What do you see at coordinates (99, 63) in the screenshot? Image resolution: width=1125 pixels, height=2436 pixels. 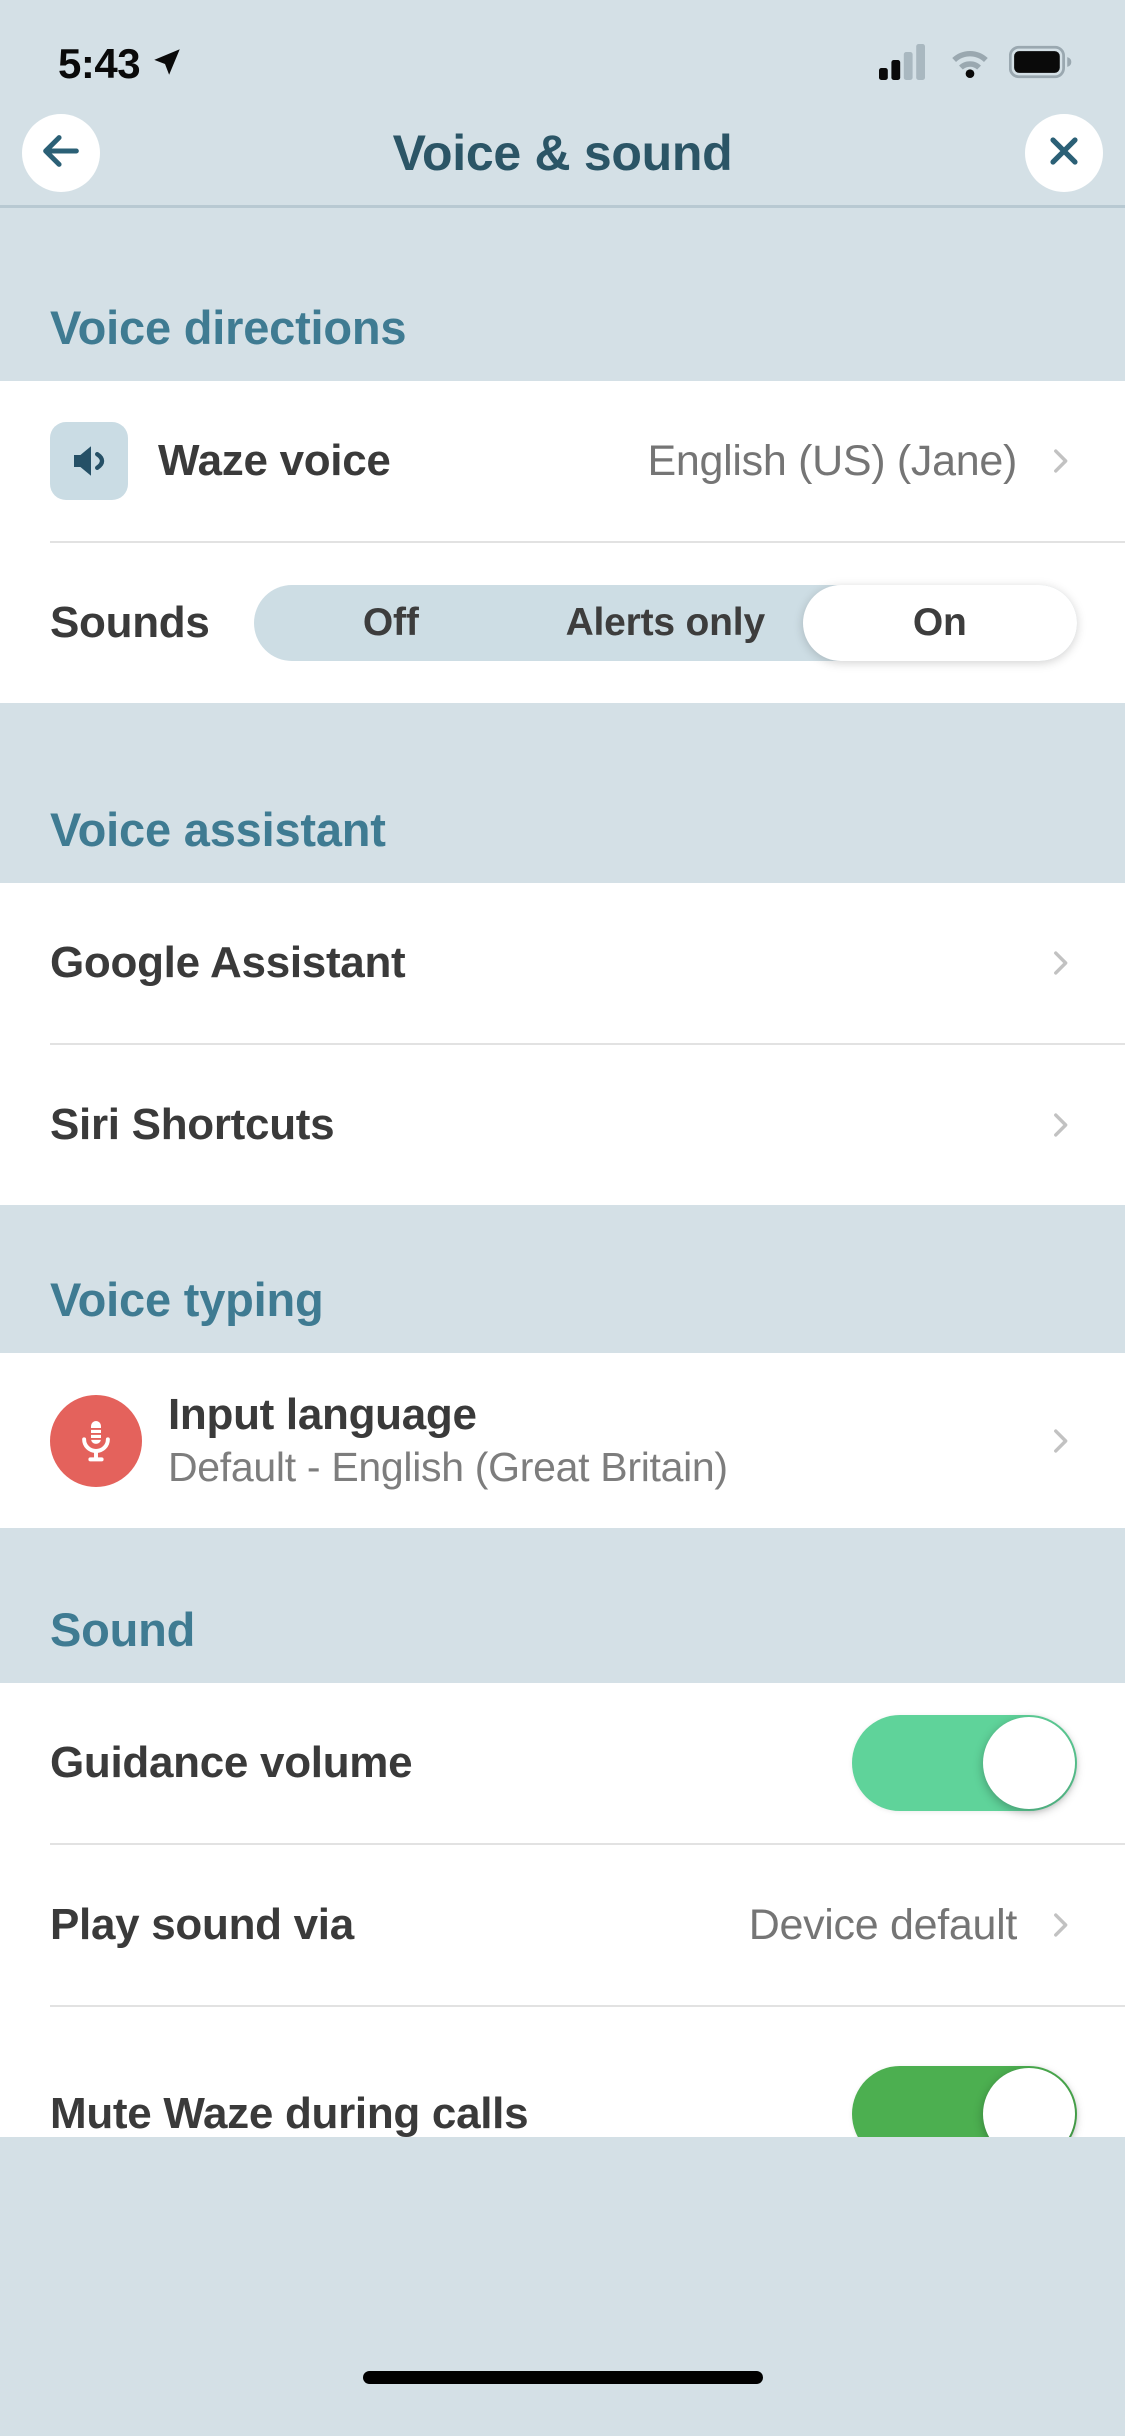 I see `status-bar-time: 5:43` at bounding box center [99, 63].